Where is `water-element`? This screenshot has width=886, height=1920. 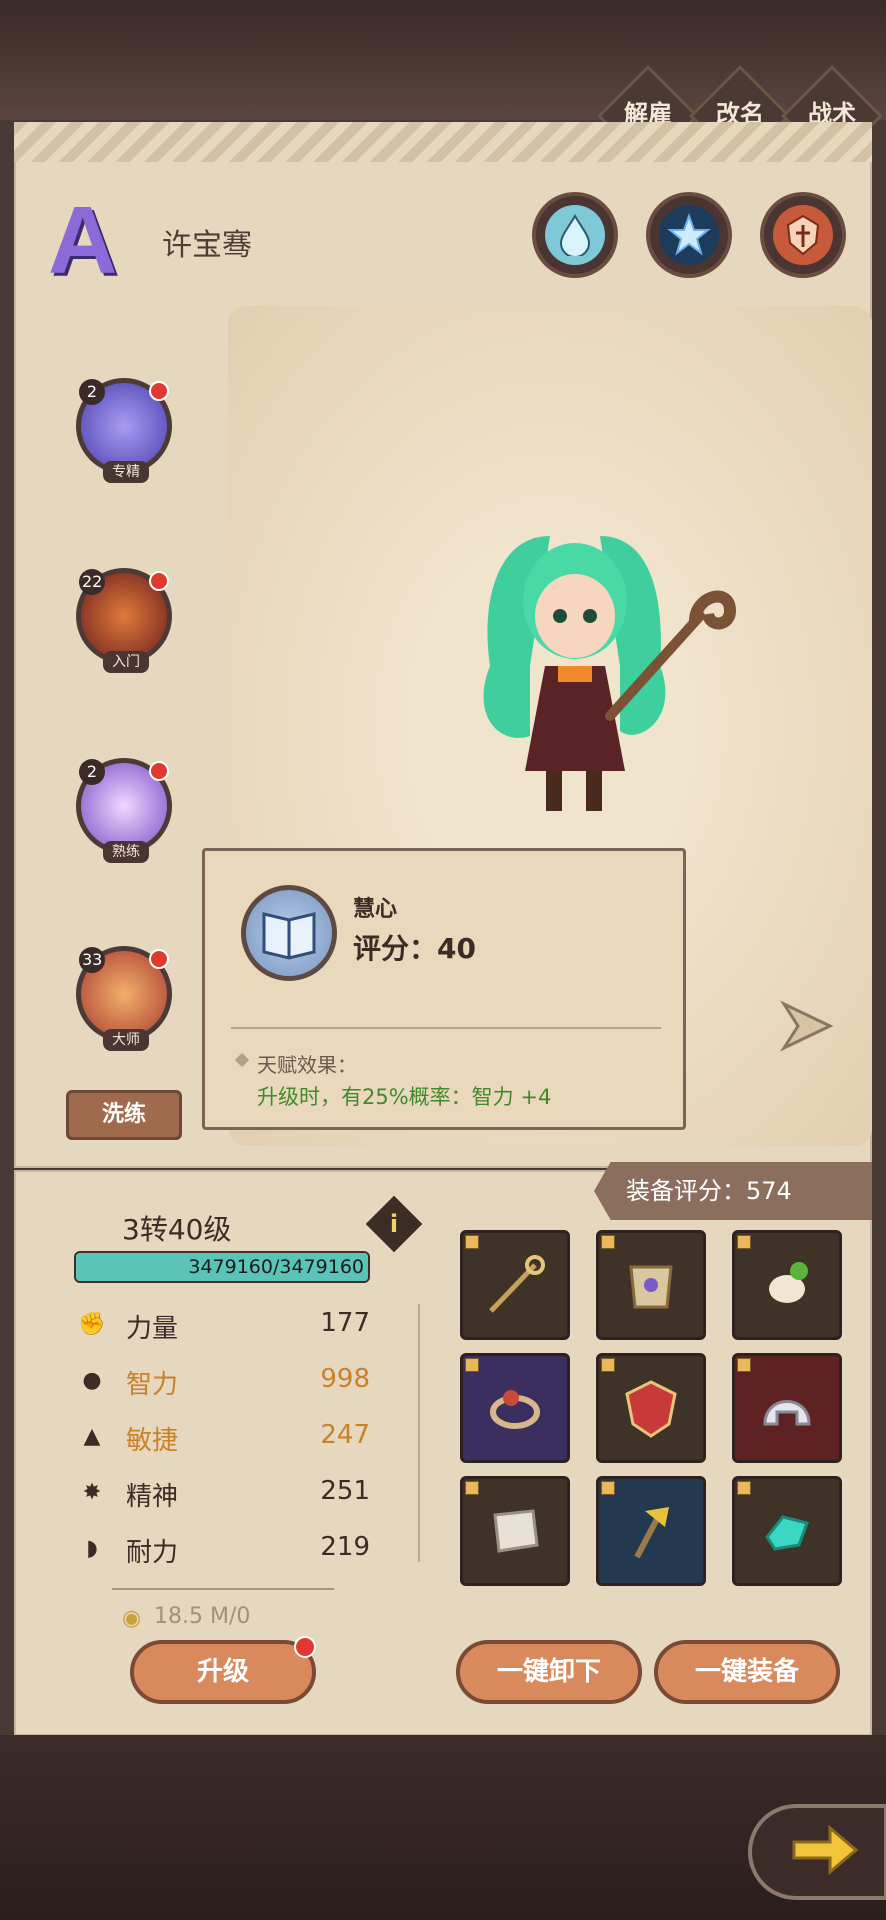
water-element is located at coordinates (575, 235).